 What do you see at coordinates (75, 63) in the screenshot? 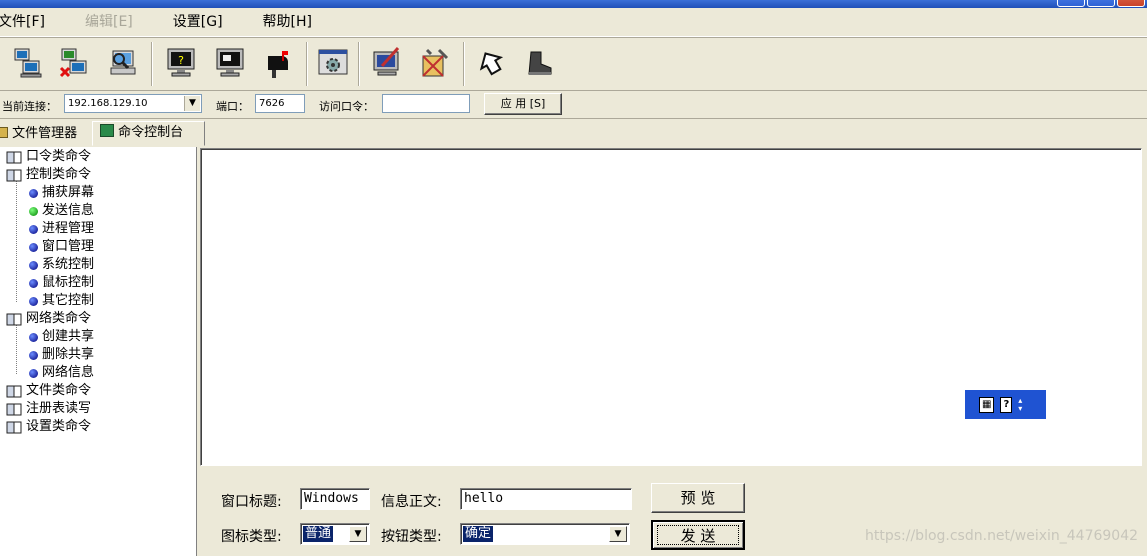
I see `disconnect-computer-icon` at bounding box center [75, 63].